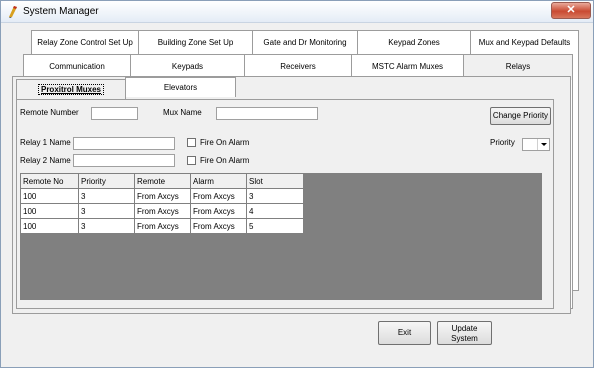  I want to click on update-system-label-line1: Update, so click(464, 328).